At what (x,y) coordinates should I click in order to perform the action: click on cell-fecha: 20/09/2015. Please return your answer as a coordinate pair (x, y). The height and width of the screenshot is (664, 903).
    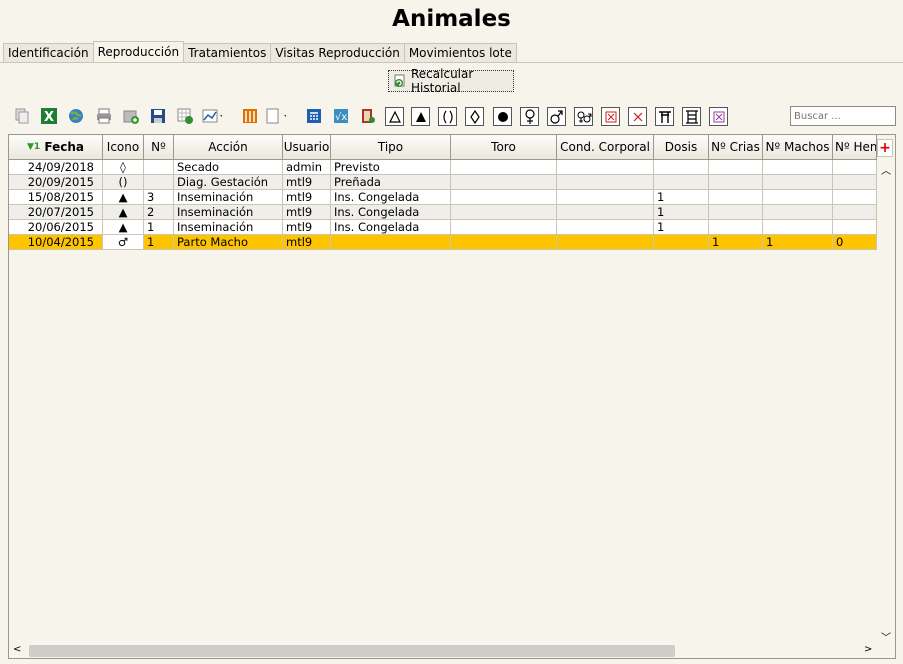
    Looking at the image, I should click on (56, 182).